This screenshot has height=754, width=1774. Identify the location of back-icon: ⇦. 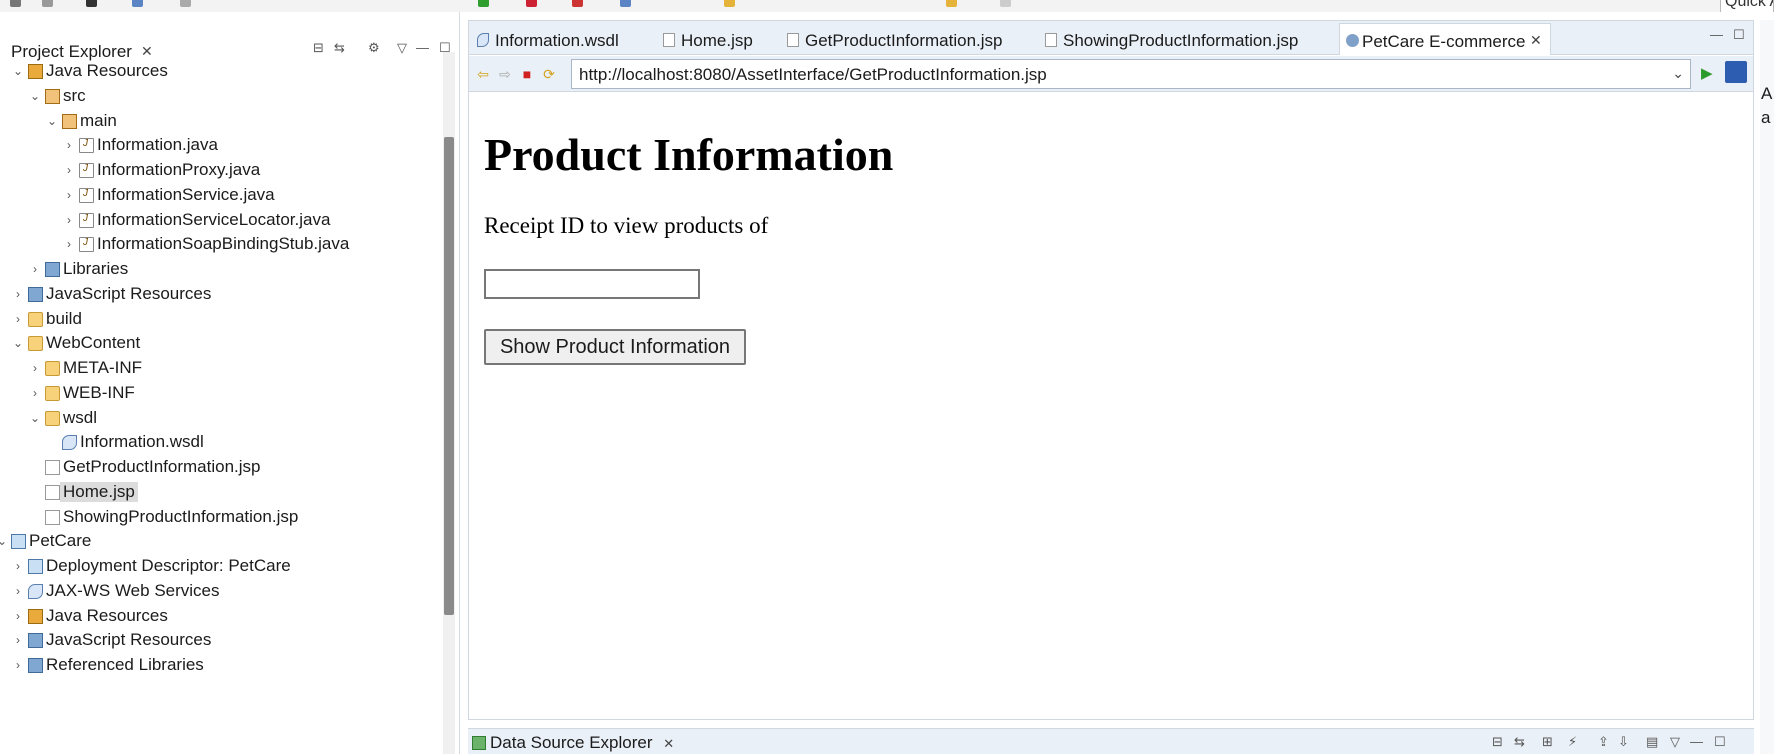
(483, 74).